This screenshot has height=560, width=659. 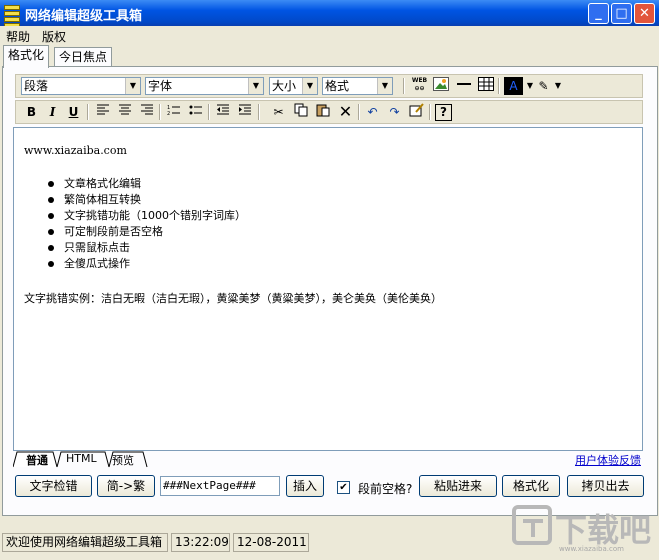 I want to click on format-button: 格式化, so click(x=531, y=486).